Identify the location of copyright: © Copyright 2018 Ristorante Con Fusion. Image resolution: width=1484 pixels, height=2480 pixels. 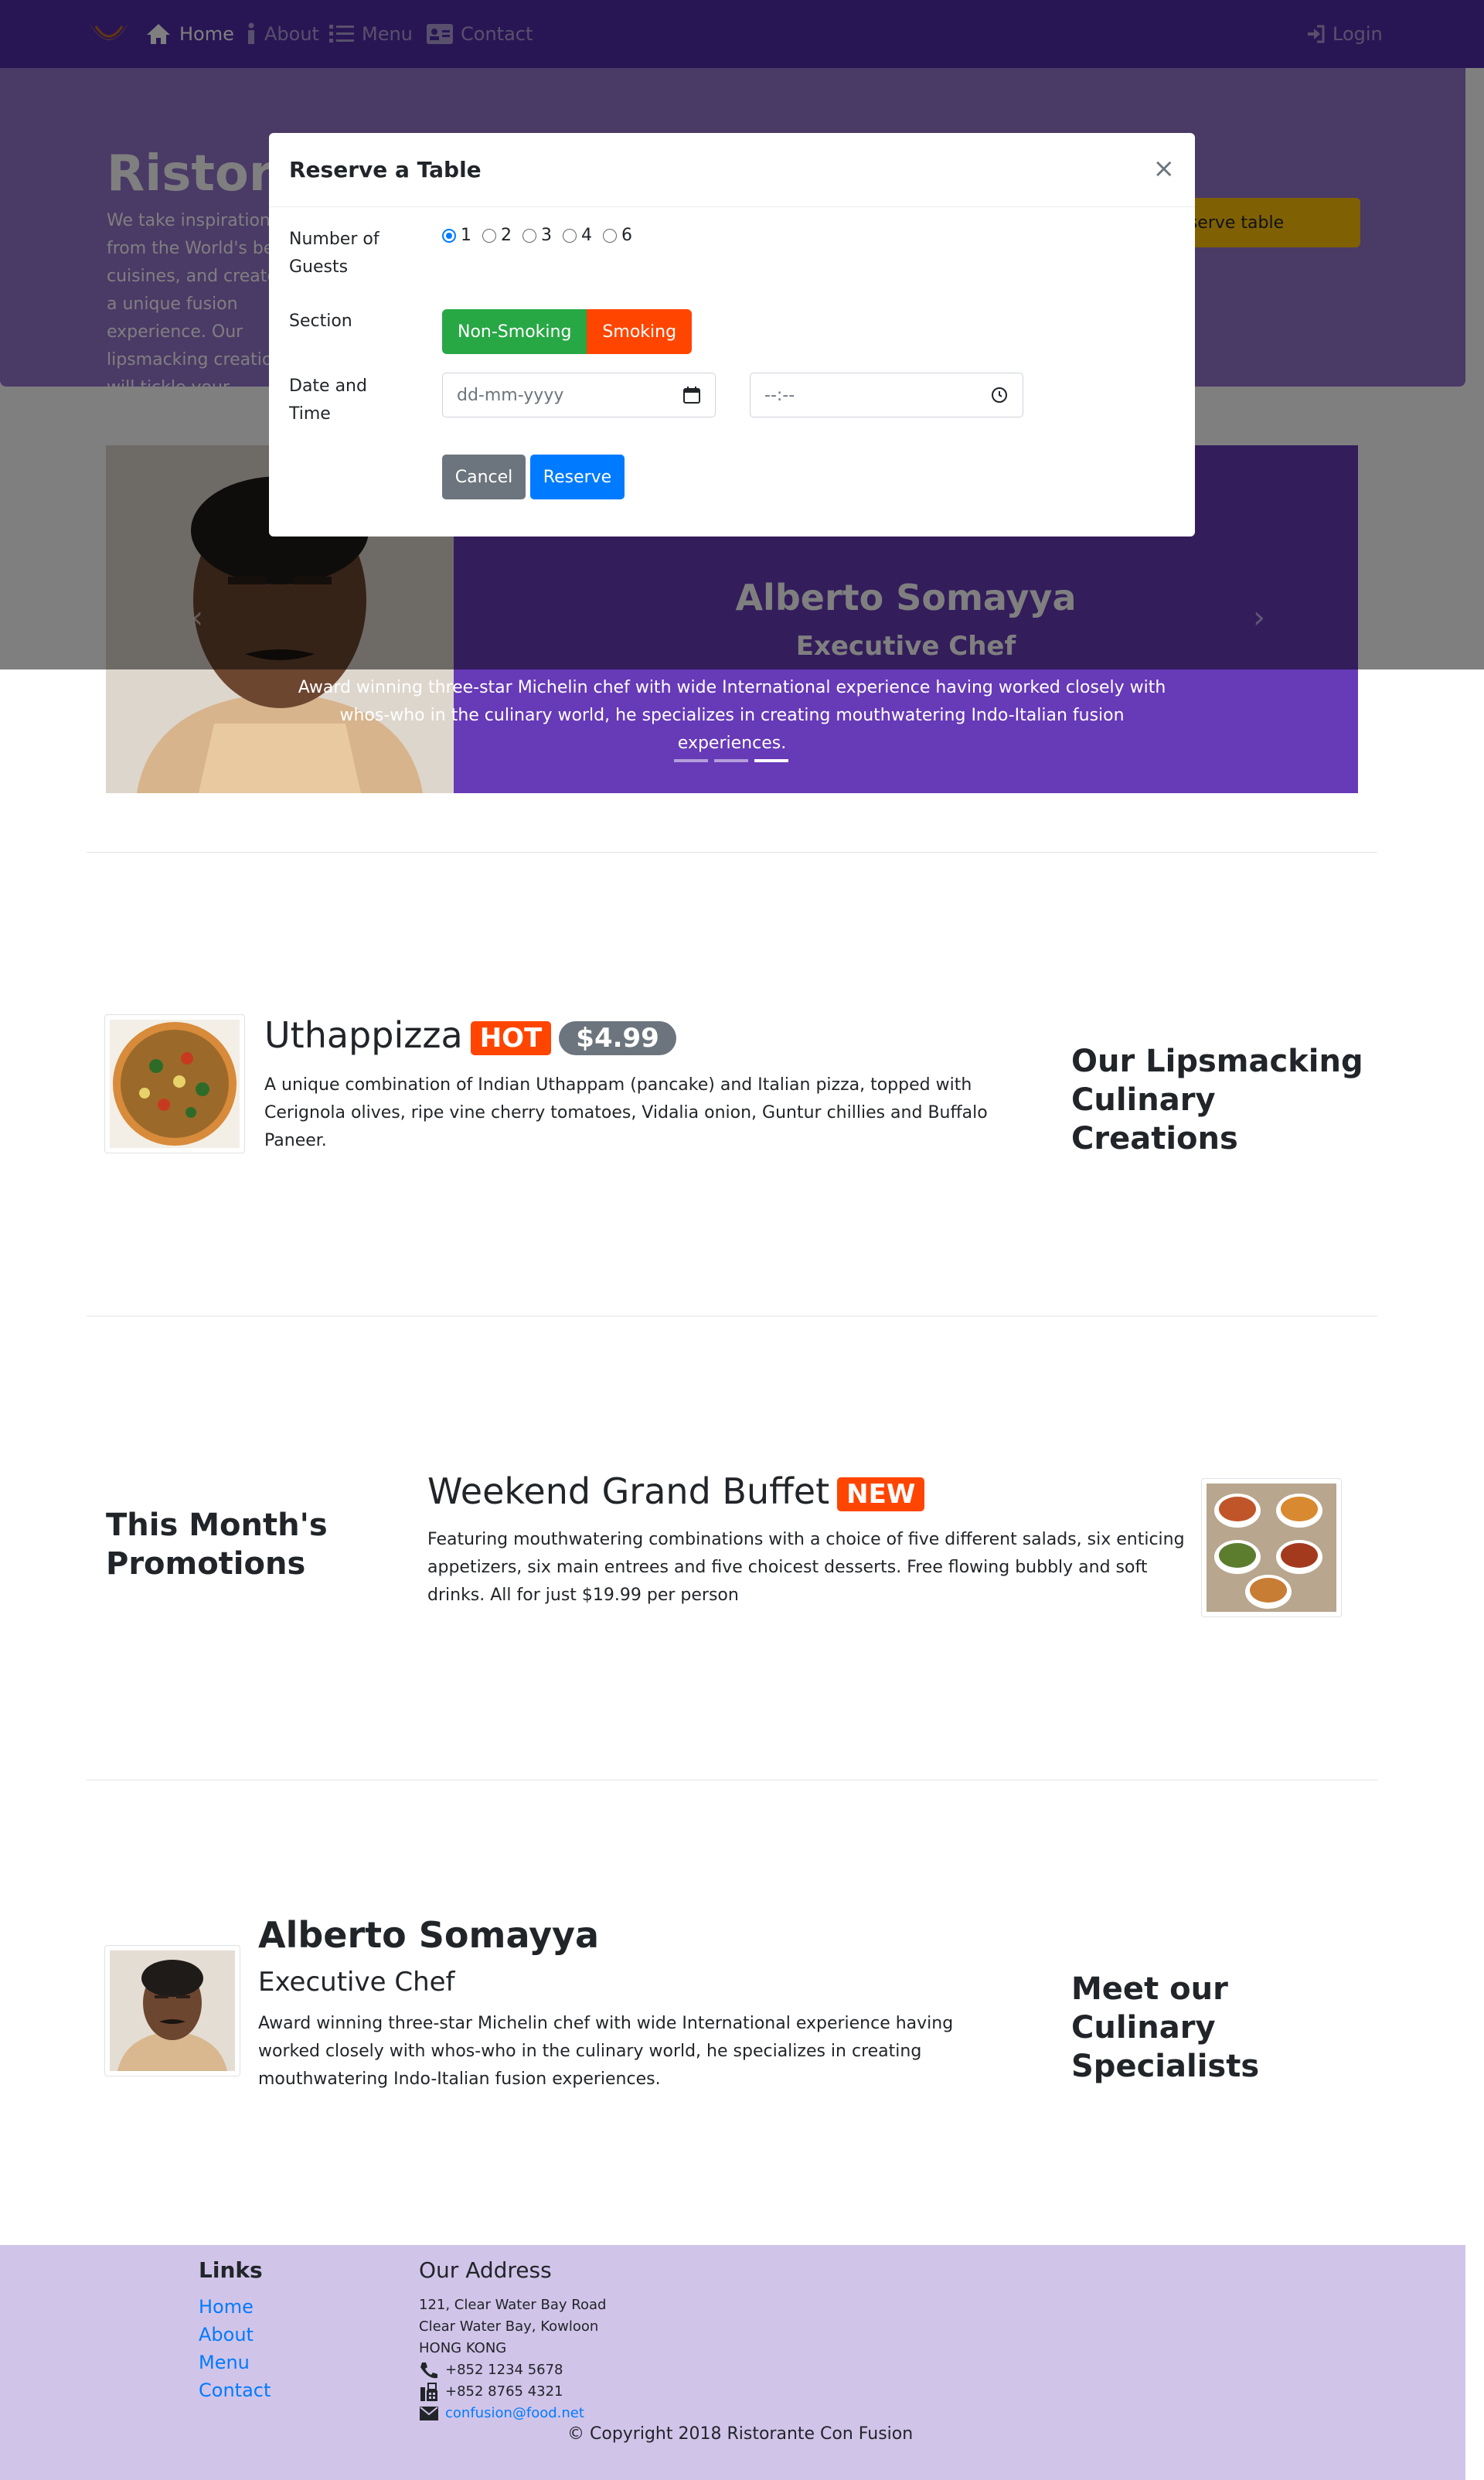
(740, 2434).